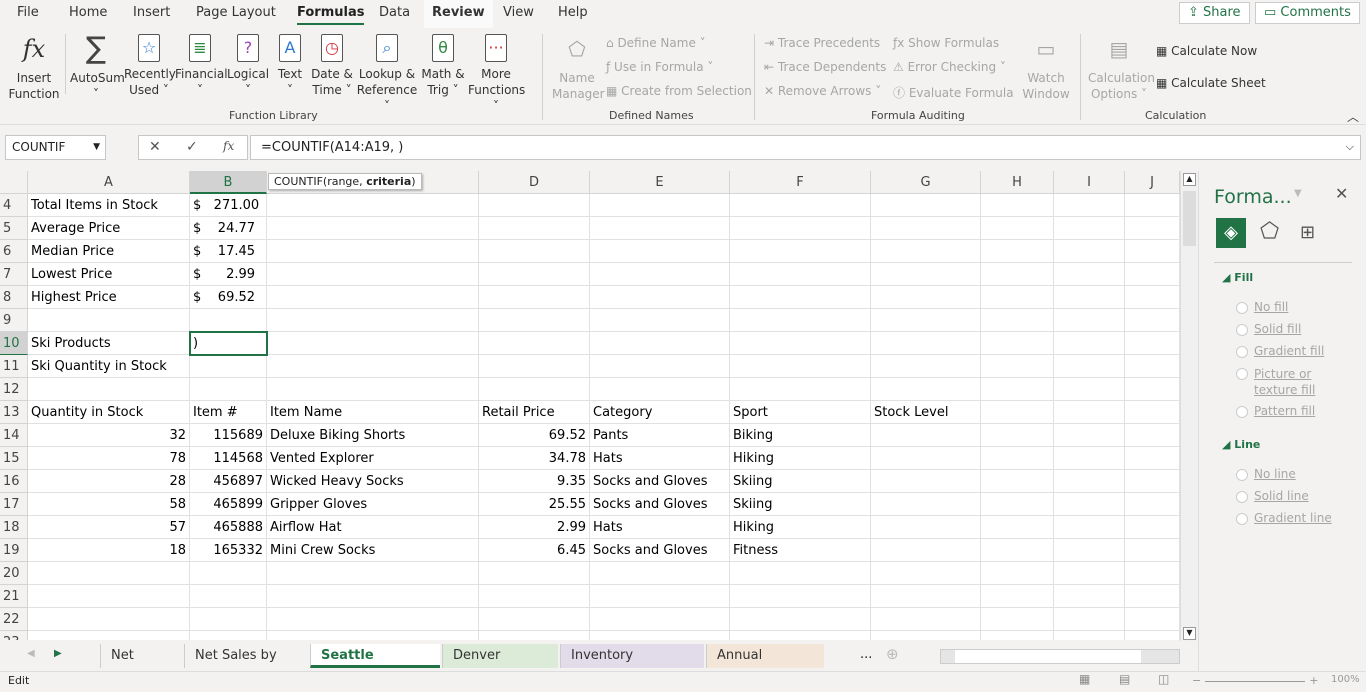 Image resolution: width=1366 pixels, height=692 pixels. Describe the element at coordinates (1089, 251) in the screenshot. I see `cell-I6` at that location.